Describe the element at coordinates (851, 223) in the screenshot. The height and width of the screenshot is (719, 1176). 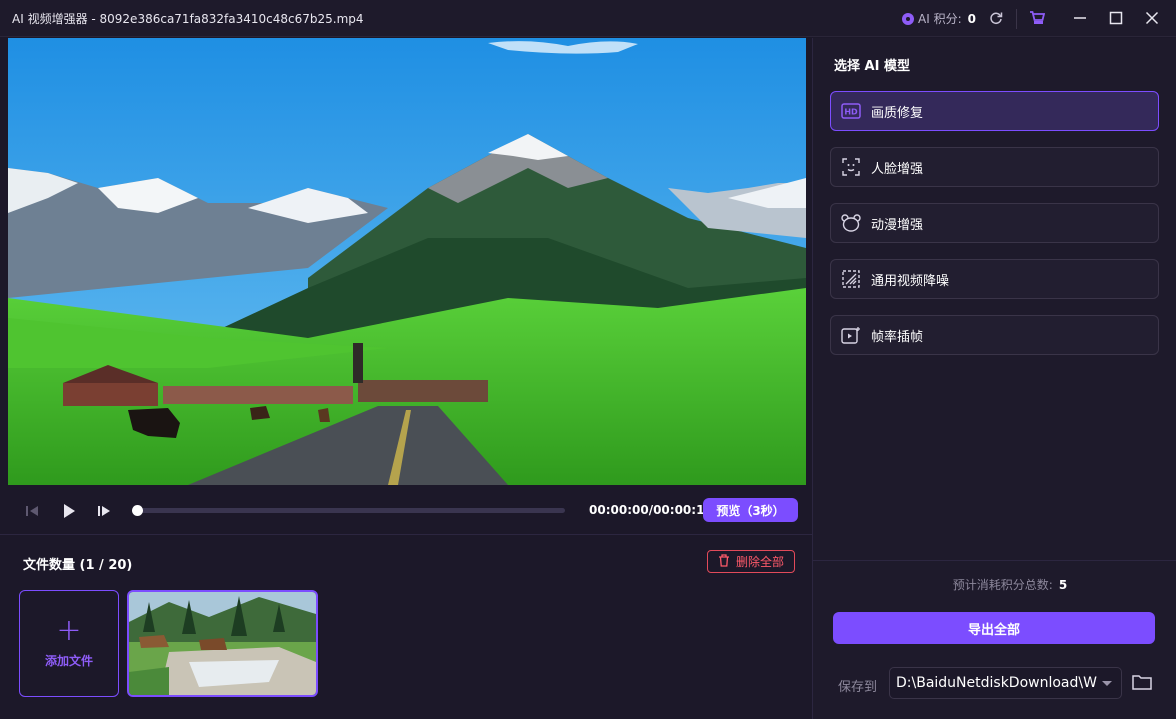
I see `anime-bear-icon` at that location.